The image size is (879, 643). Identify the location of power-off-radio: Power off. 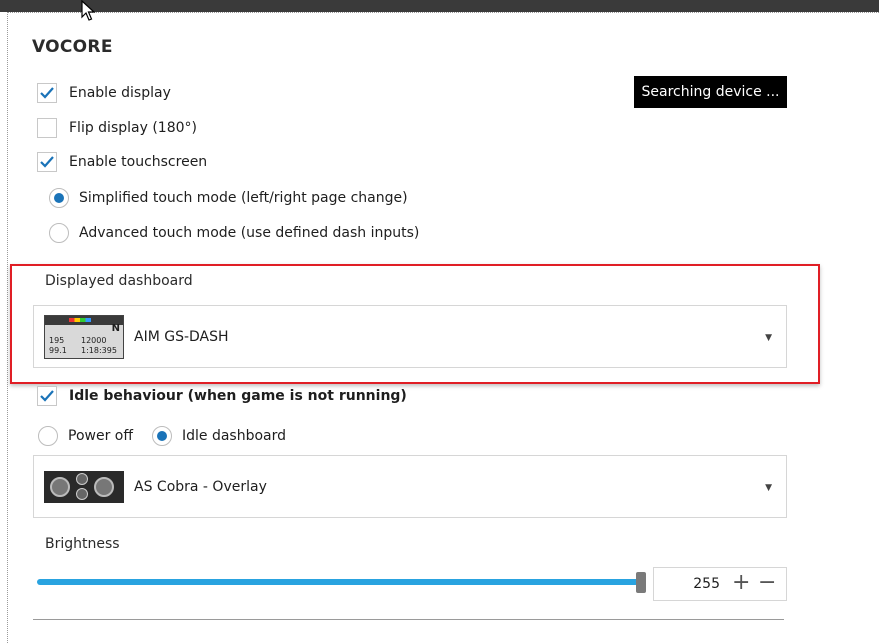
(85, 436).